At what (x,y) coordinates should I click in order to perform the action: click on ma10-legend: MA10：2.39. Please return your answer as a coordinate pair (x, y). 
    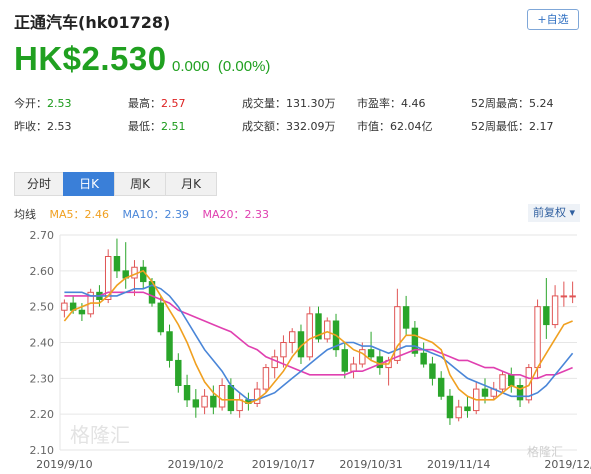
    Looking at the image, I should click on (156, 214).